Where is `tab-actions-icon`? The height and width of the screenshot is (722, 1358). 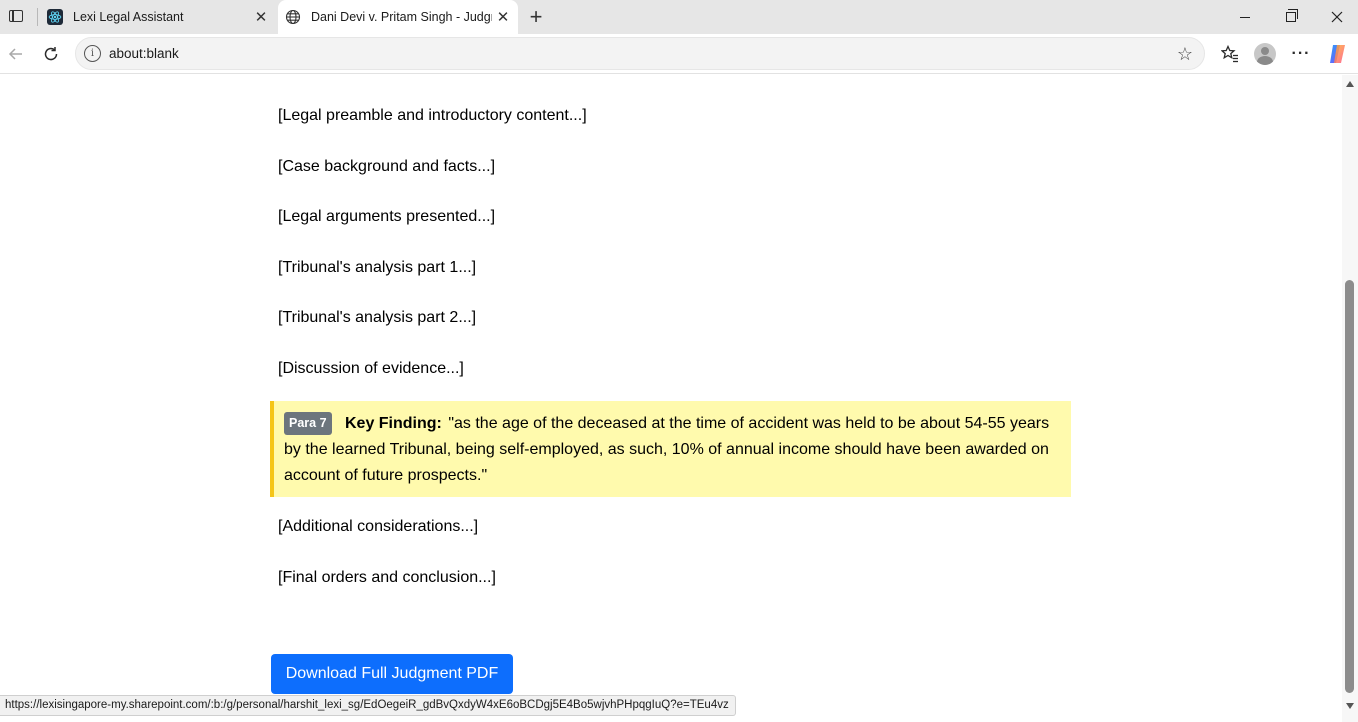
tab-actions-icon is located at coordinates (16, 16).